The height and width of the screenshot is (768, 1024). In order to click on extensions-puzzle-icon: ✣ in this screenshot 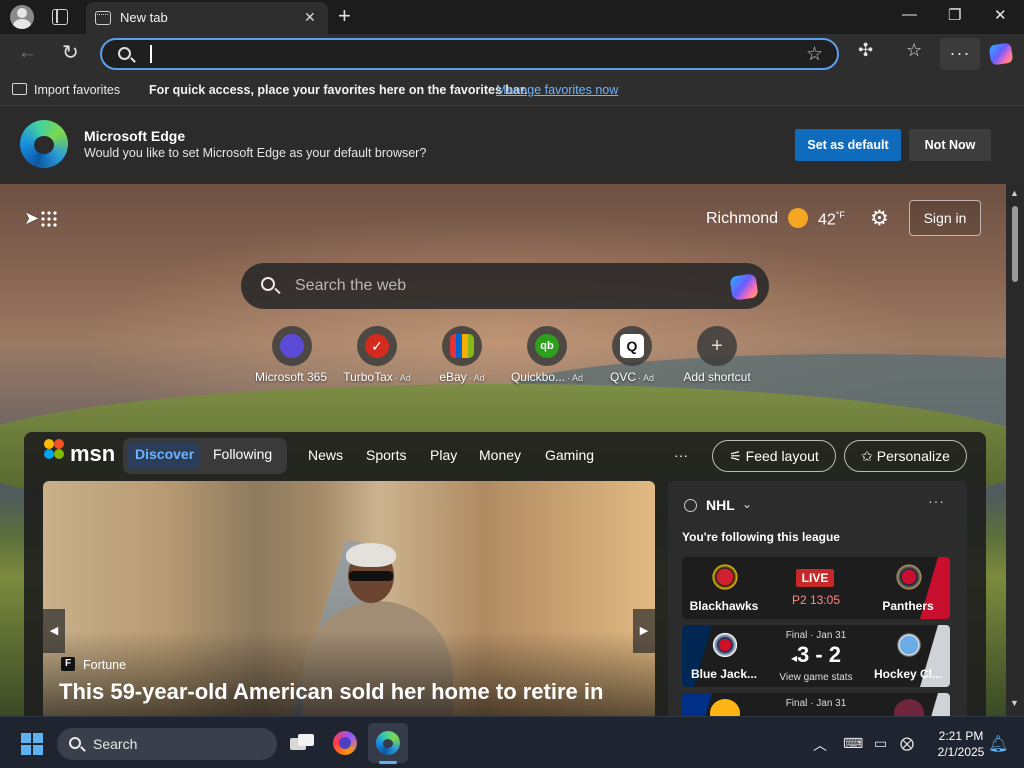, I will do `click(865, 50)`.